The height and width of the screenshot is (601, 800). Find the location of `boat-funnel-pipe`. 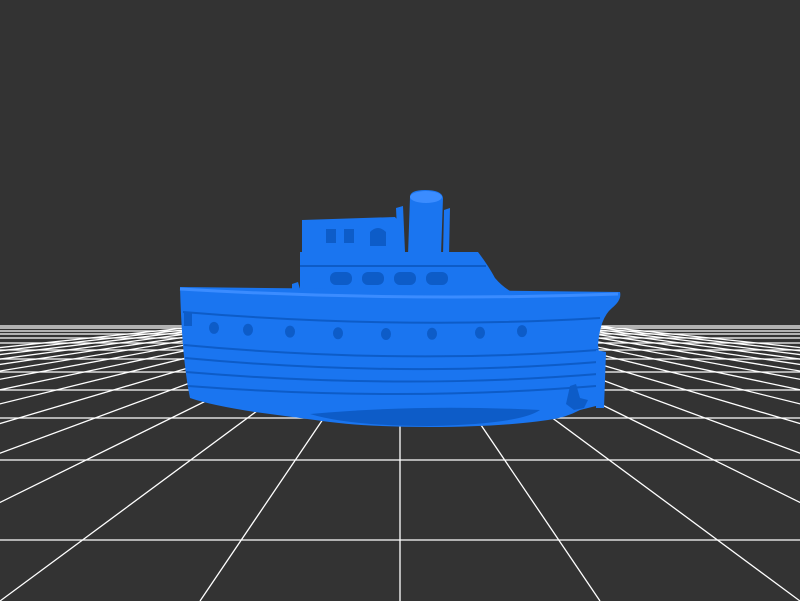

boat-funnel-pipe is located at coordinates (446, 232).